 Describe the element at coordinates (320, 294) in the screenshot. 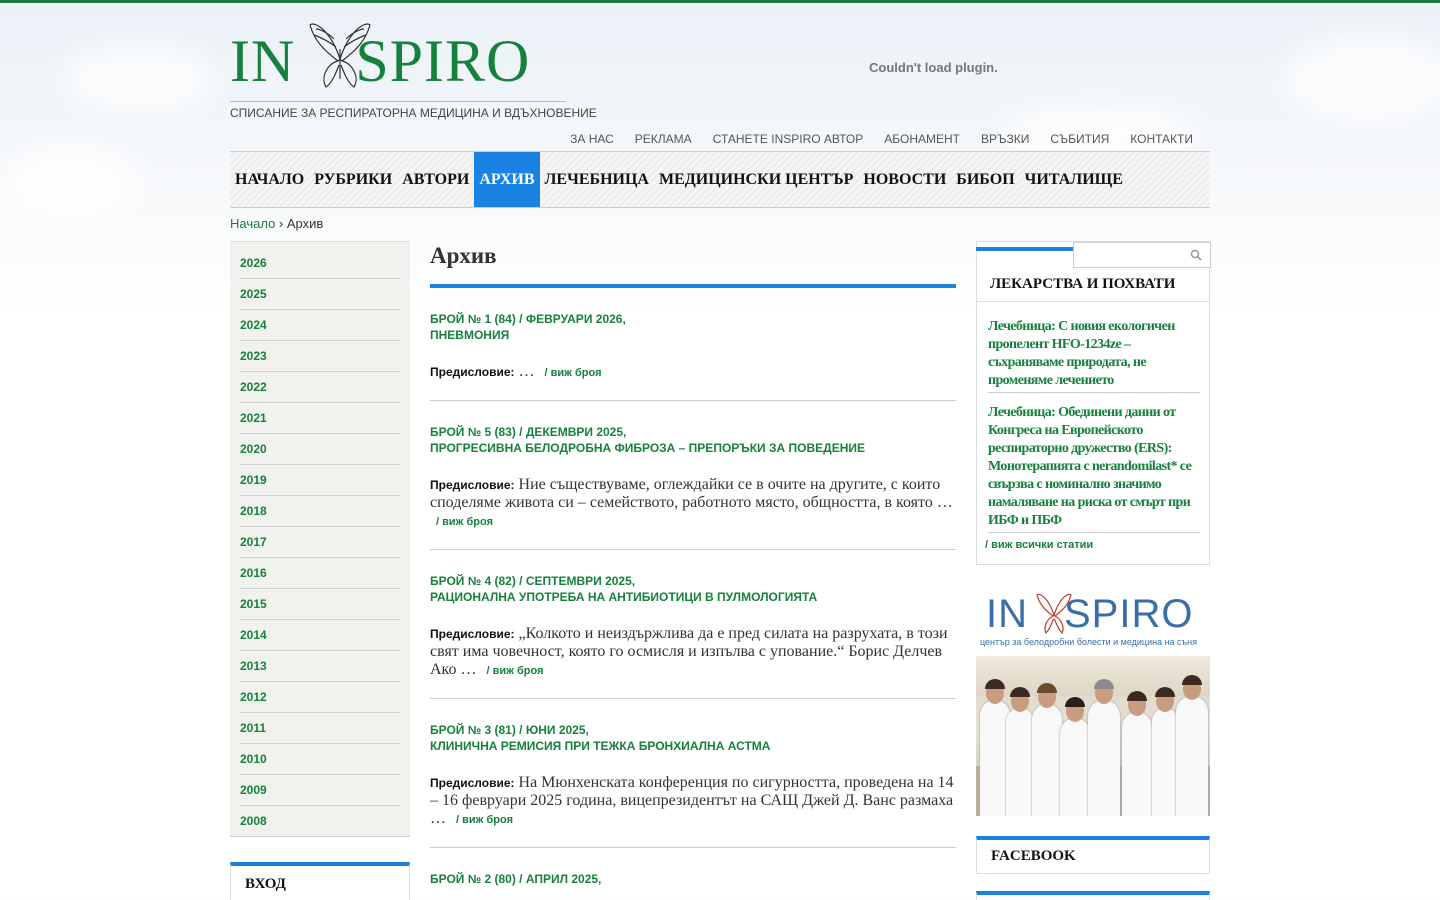

I see `year-link: 2025` at that location.